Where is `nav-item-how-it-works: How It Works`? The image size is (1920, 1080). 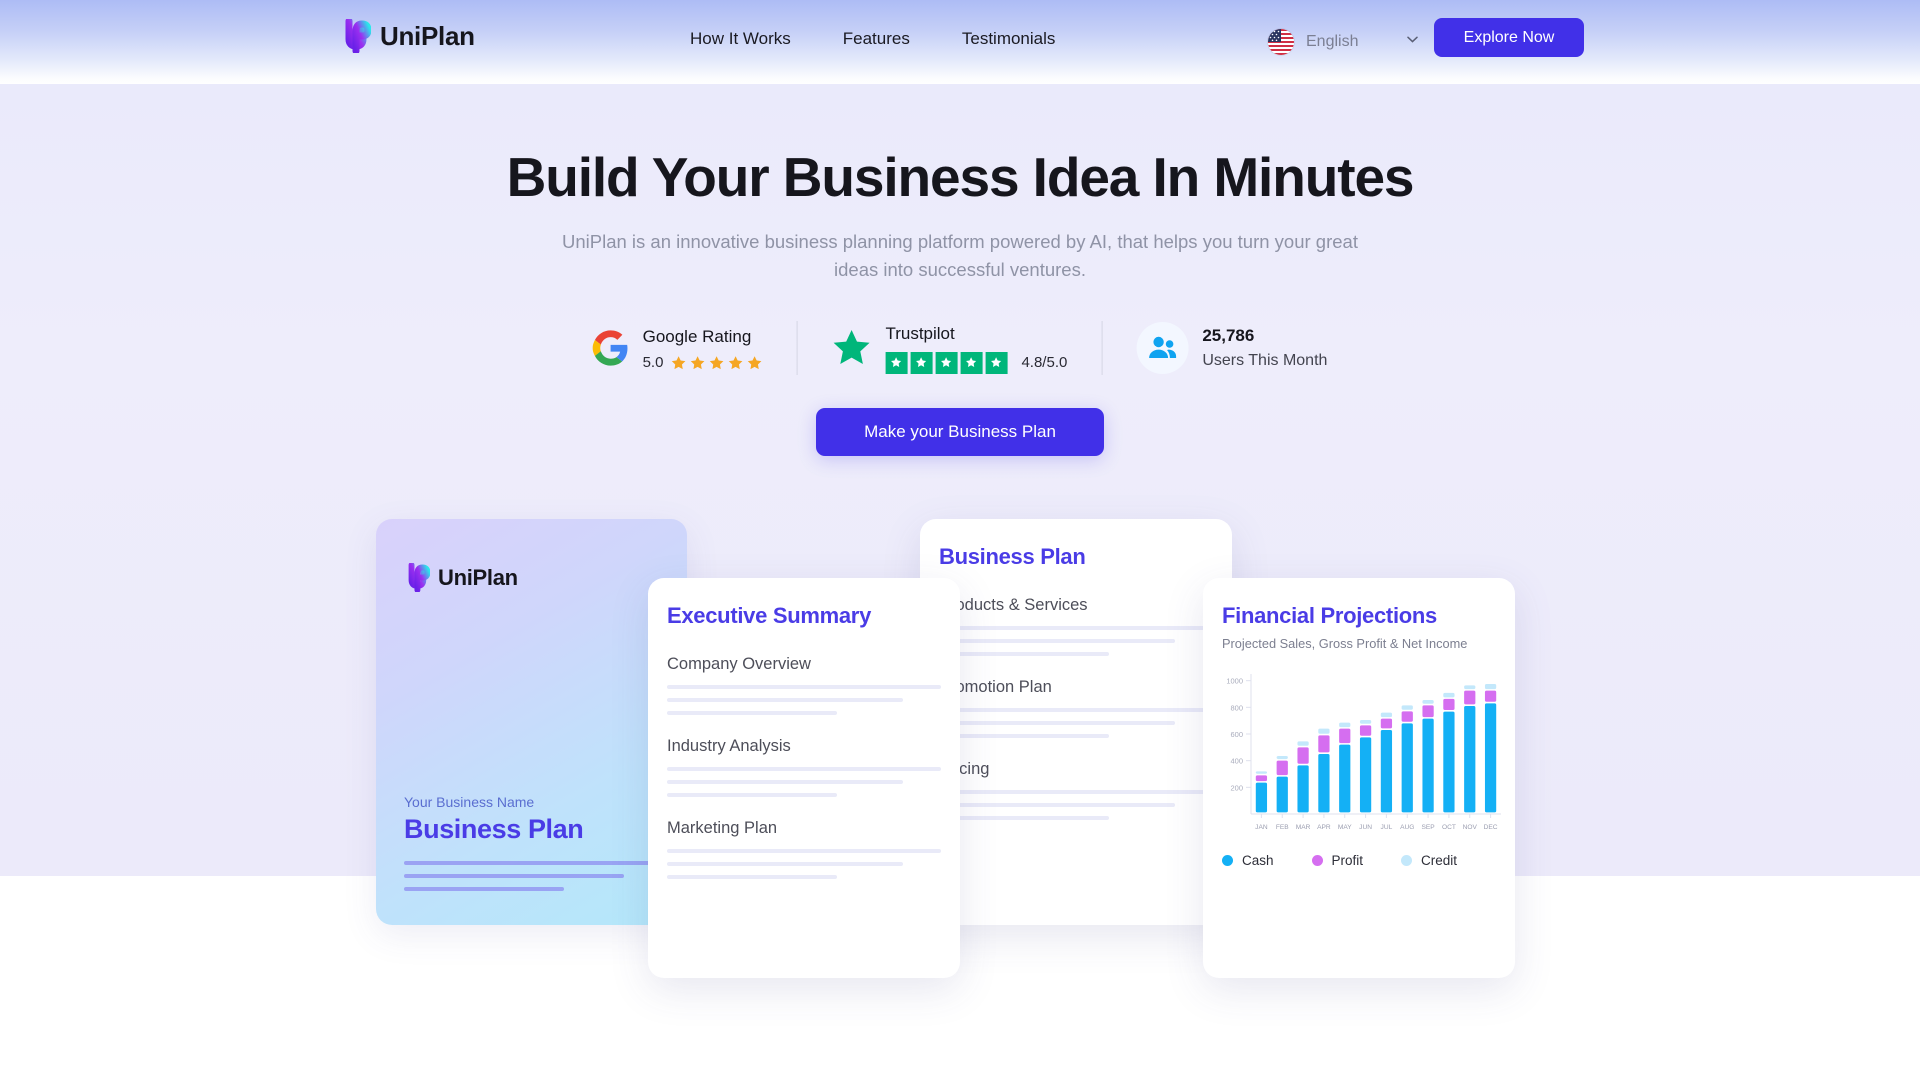 nav-item-how-it-works: How It Works is located at coordinates (740, 39).